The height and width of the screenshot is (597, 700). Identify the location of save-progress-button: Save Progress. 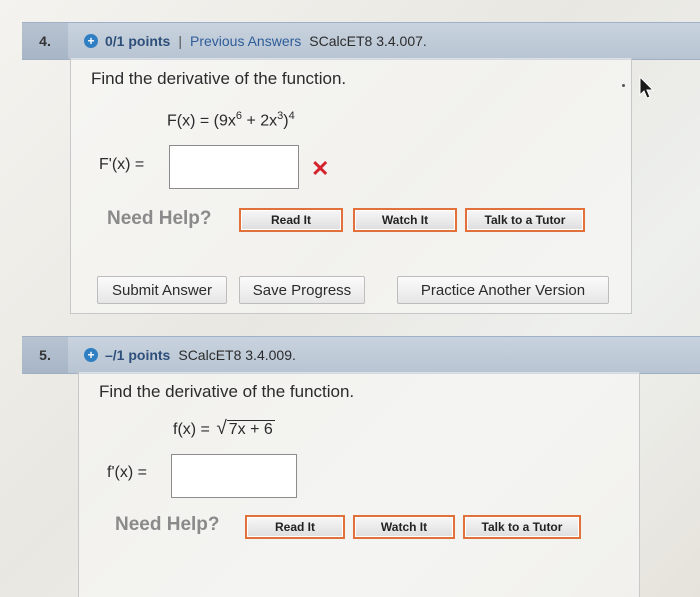
(302, 290).